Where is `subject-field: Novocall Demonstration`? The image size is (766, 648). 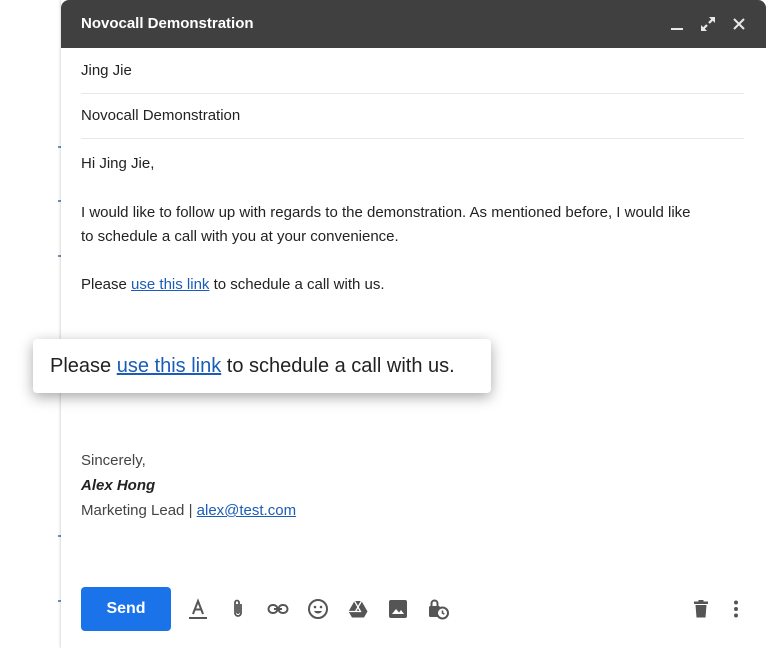
subject-field: Novocall Demonstration is located at coordinates (412, 116).